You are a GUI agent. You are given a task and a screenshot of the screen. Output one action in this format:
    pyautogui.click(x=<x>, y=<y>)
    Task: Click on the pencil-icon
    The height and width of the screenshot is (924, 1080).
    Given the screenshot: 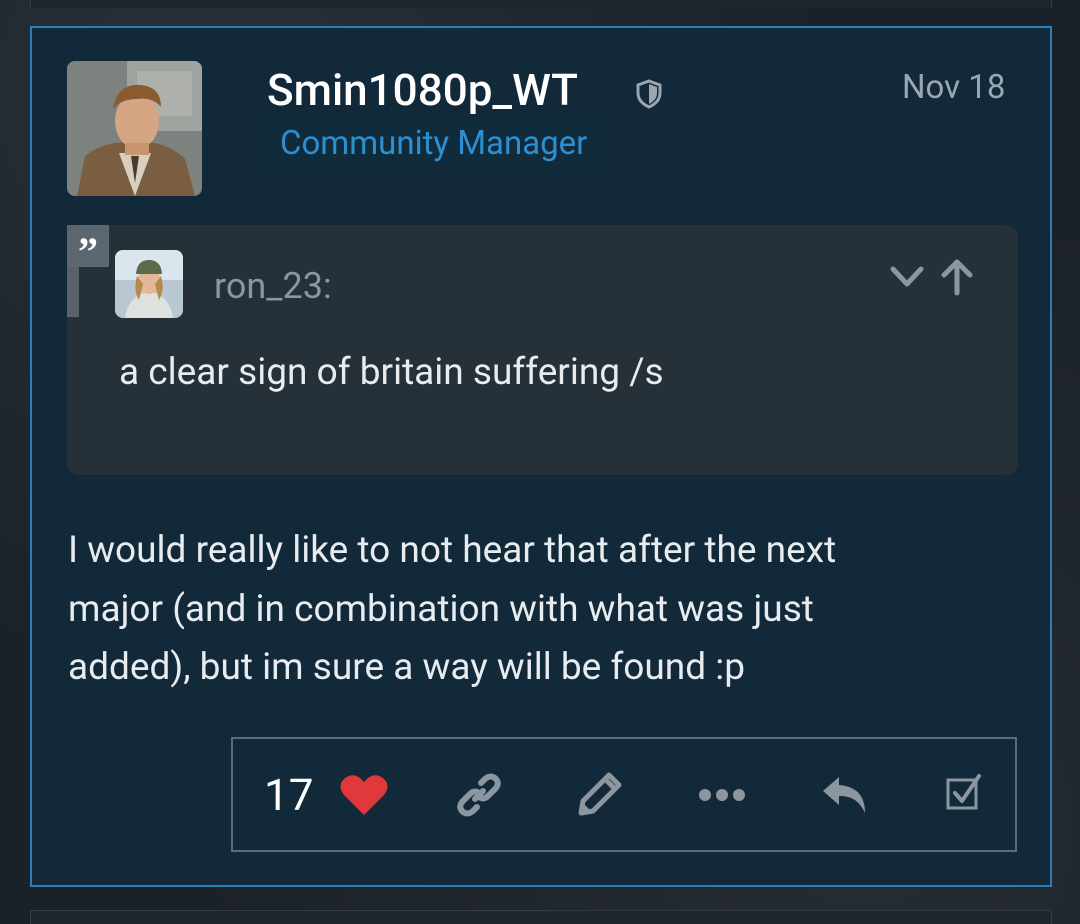 What is the action you would take?
    pyautogui.click(x=600, y=794)
    